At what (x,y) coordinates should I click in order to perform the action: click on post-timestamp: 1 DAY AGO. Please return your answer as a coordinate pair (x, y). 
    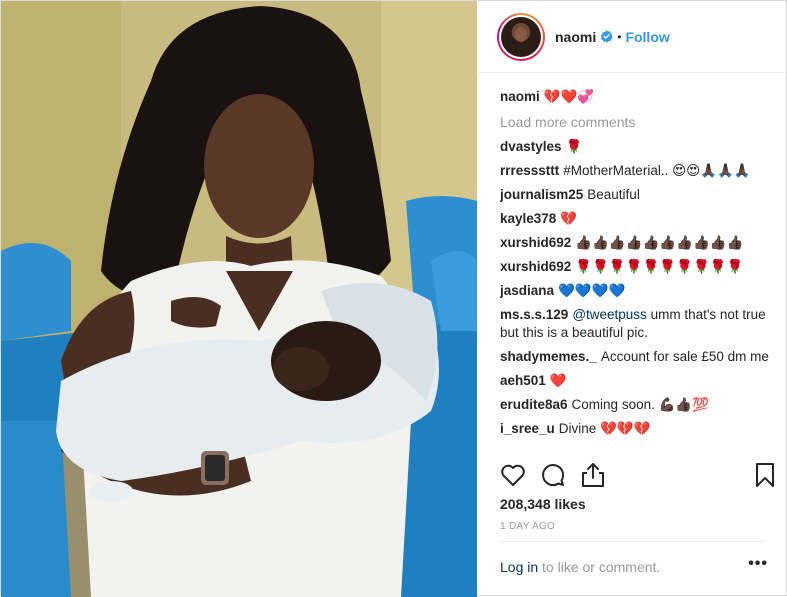
    Looking at the image, I should click on (527, 526).